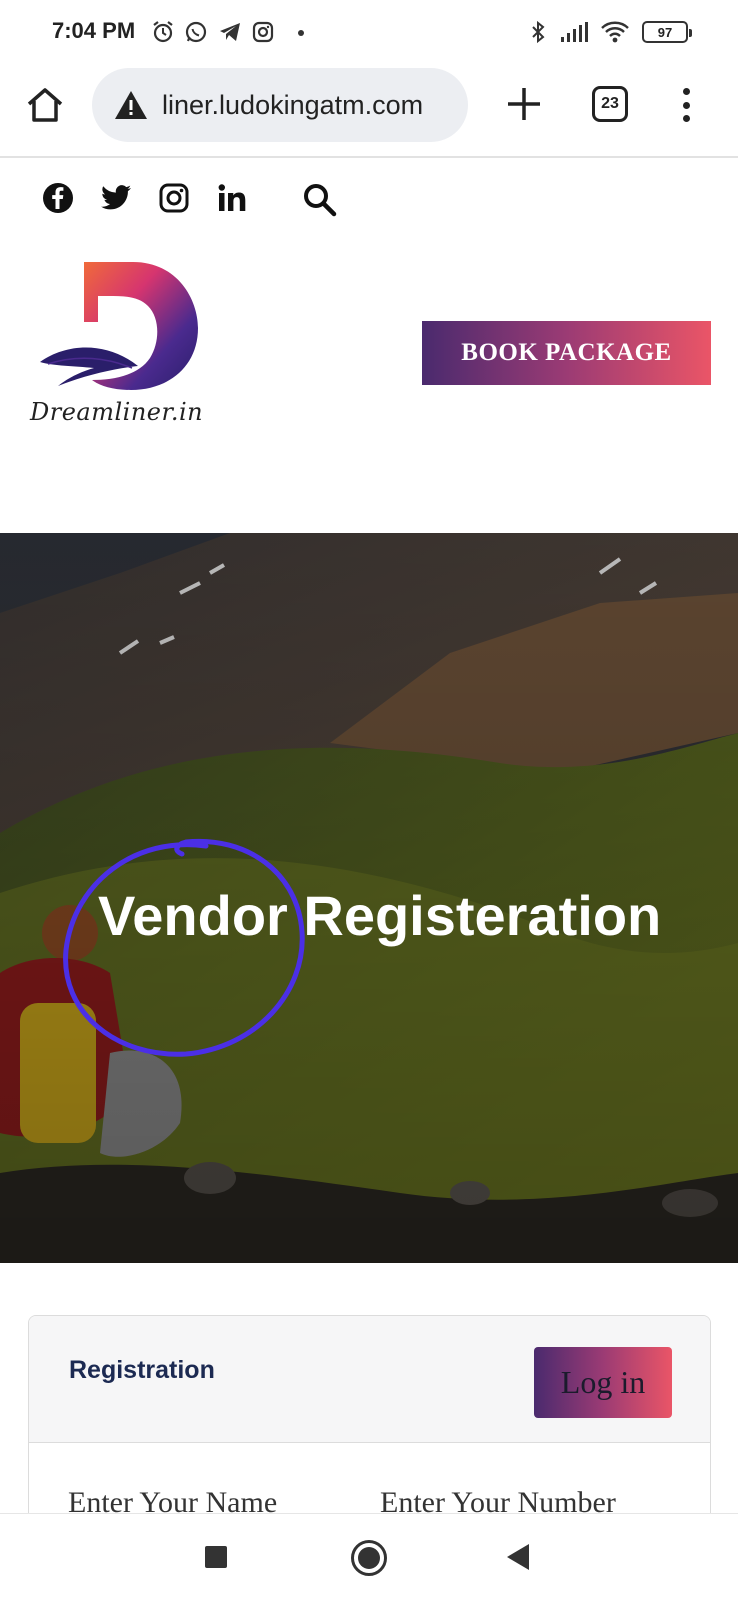  What do you see at coordinates (369, 1379) in the screenshot?
I see `registration-header: Registration Log in` at bounding box center [369, 1379].